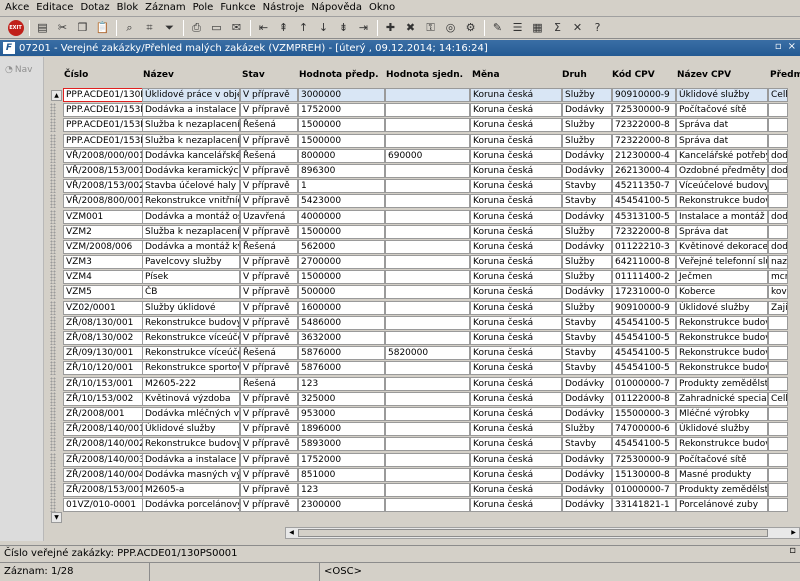 Image resolution: width=800 pixels, height=581 pixels. Describe the element at coordinates (236, 28) in the screenshot. I see `mail-button: ✉` at that location.